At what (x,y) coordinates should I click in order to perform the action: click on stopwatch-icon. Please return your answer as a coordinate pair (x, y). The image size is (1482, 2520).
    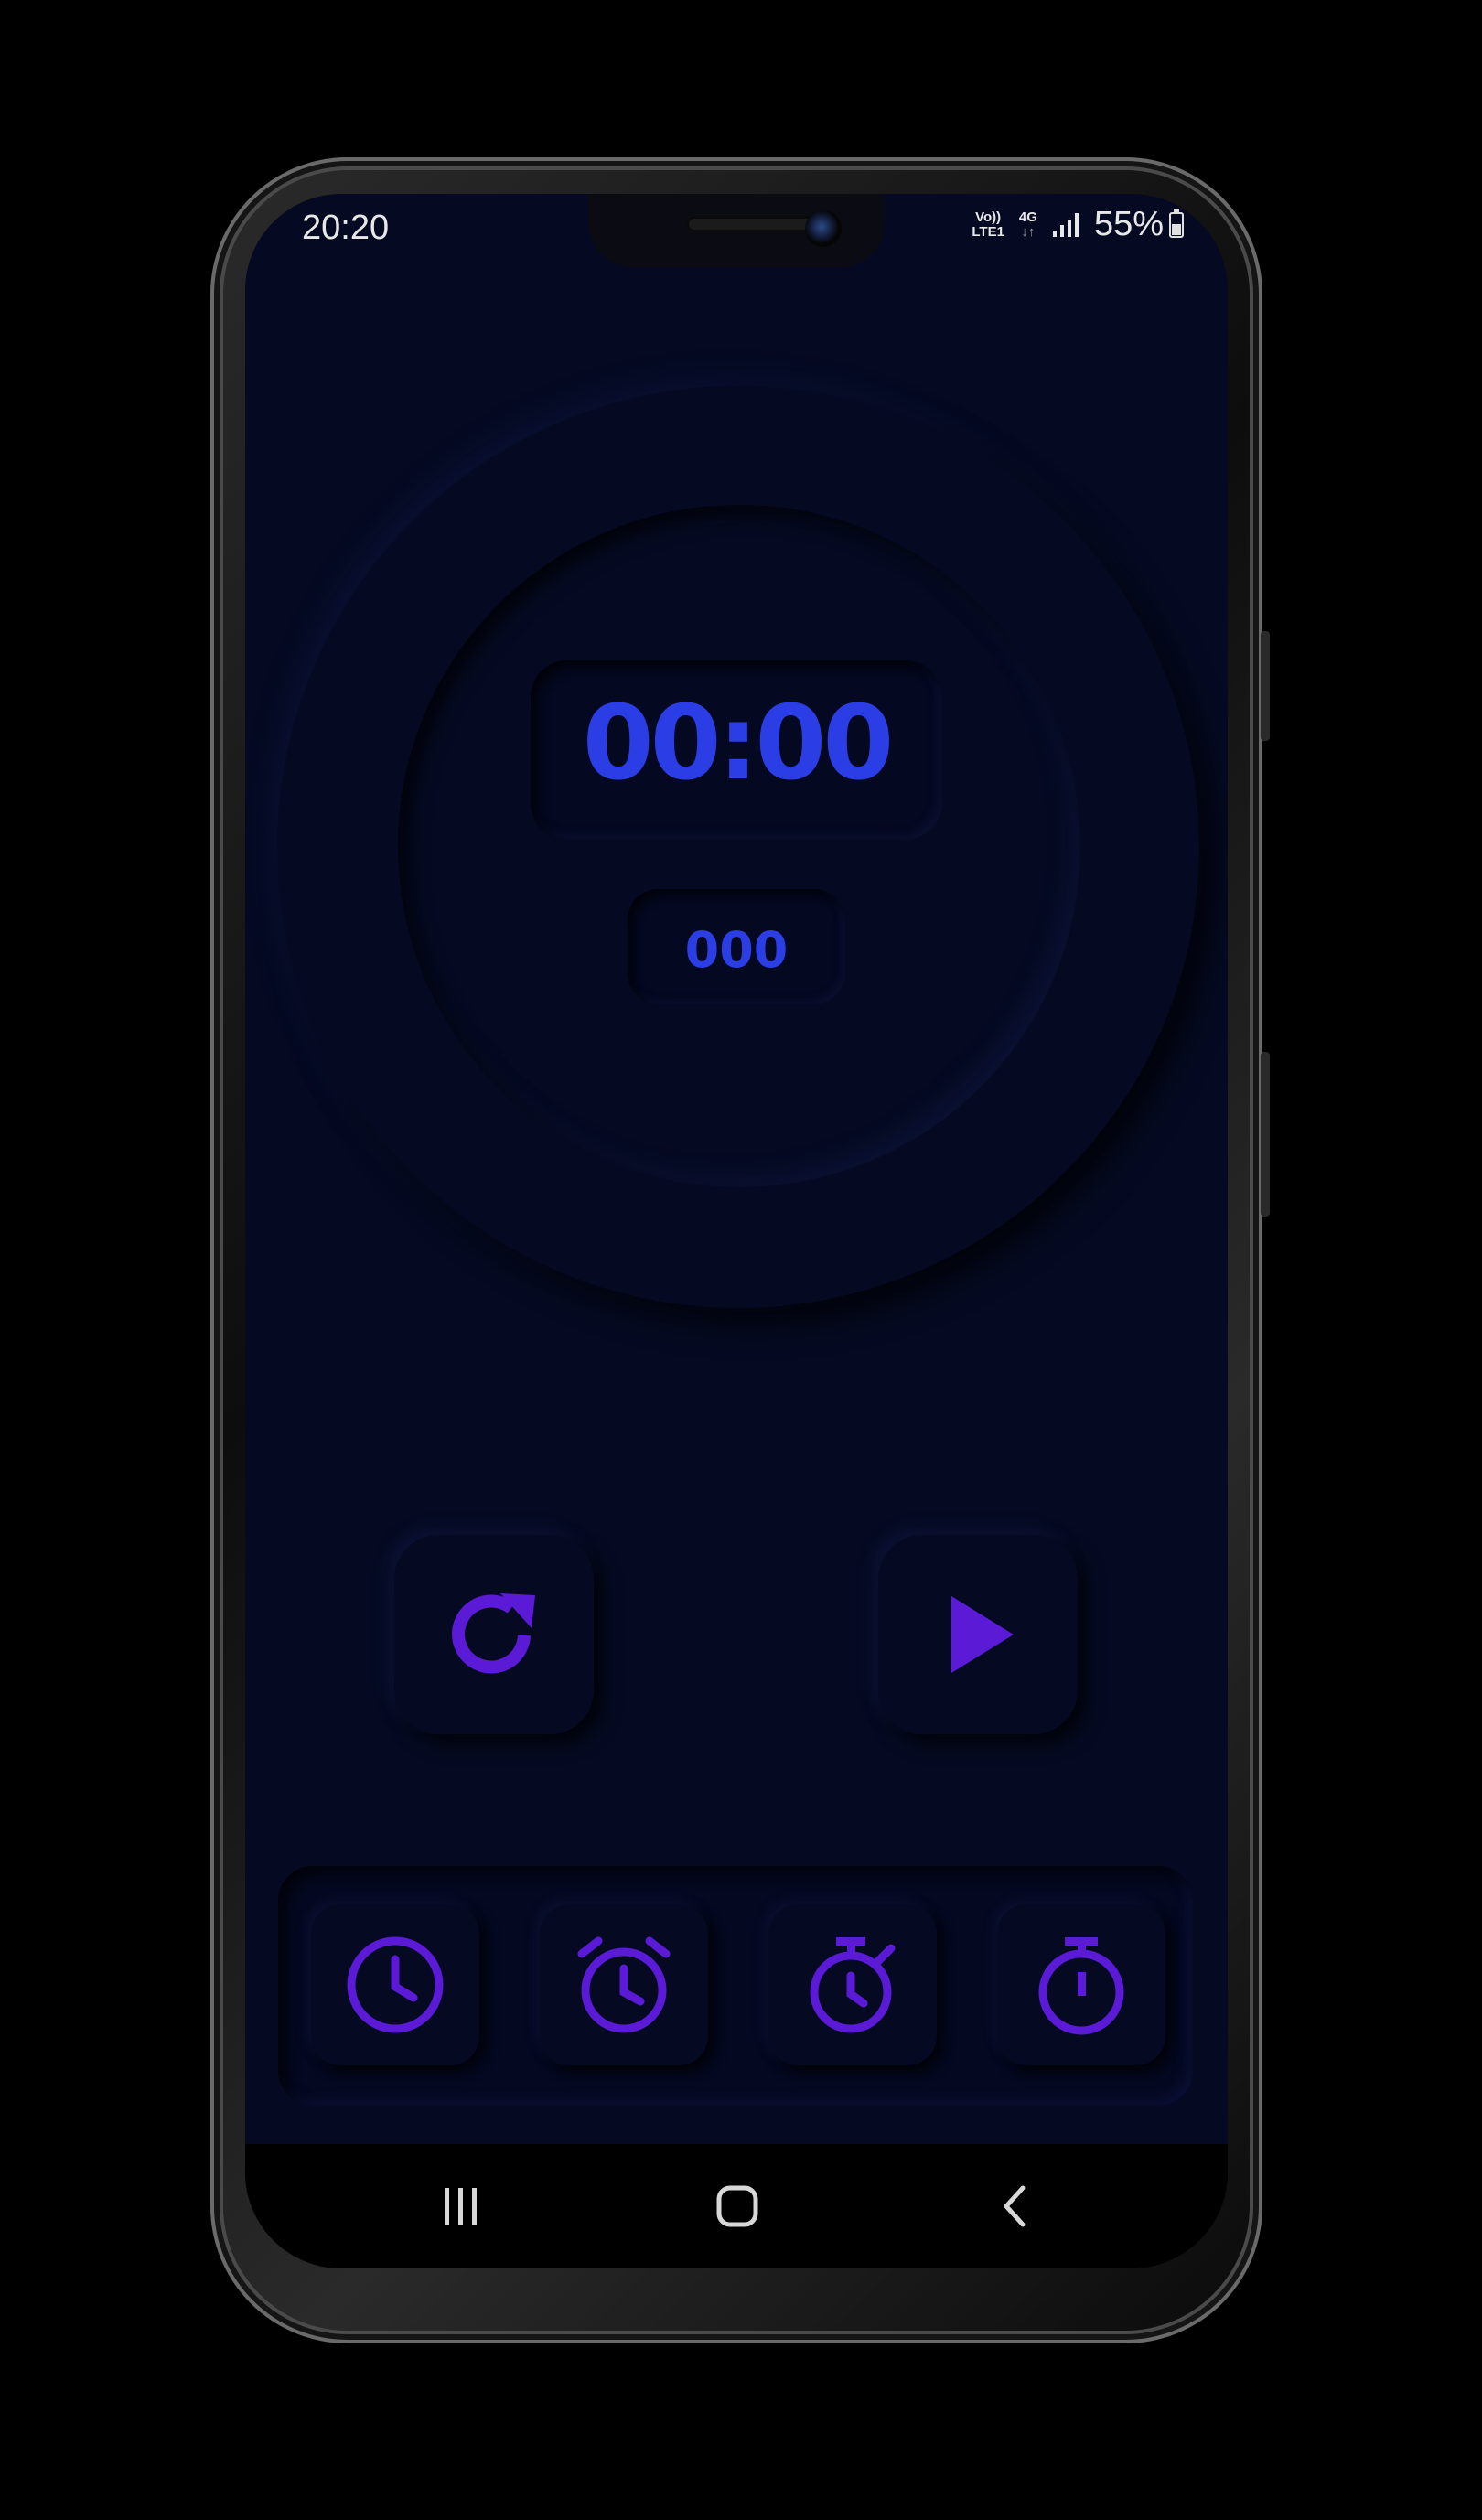
    Looking at the image, I should click on (1081, 1986).